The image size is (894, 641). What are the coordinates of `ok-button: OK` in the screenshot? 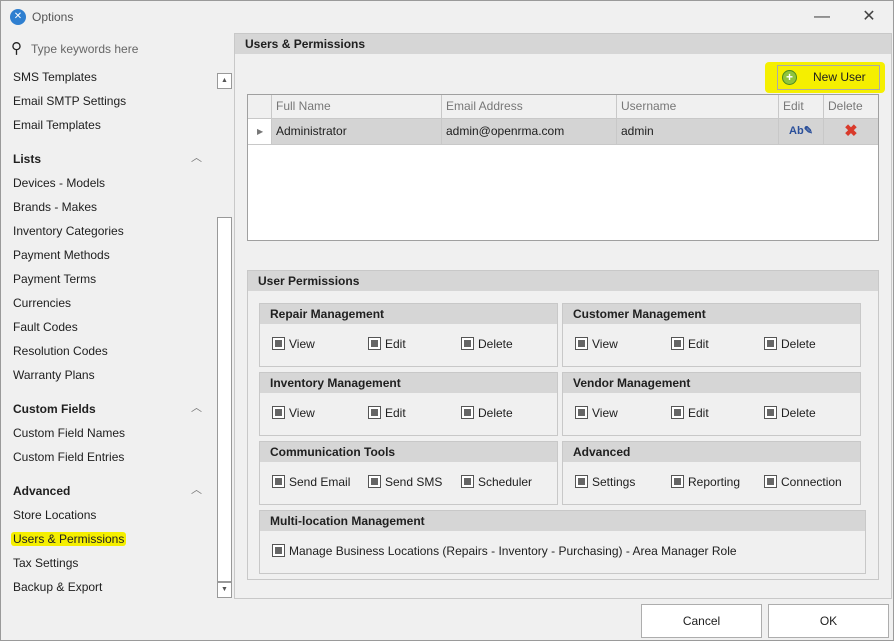 It's located at (828, 621).